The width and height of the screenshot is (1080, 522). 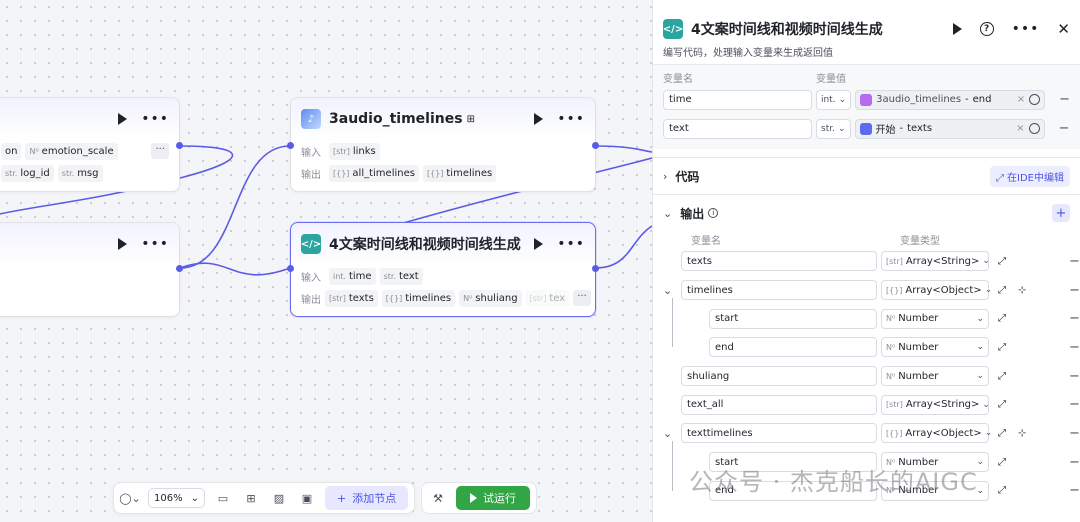 What do you see at coordinates (438, 498) in the screenshot?
I see `wrench-icon: ⚒` at bounding box center [438, 498].